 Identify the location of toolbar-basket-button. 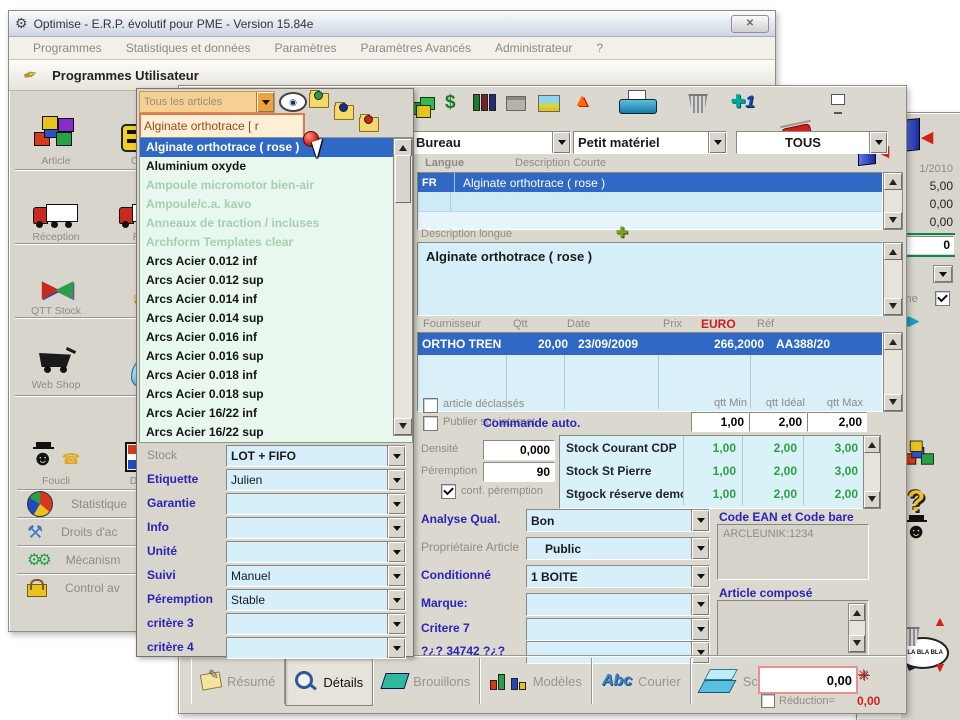
(698, 103).